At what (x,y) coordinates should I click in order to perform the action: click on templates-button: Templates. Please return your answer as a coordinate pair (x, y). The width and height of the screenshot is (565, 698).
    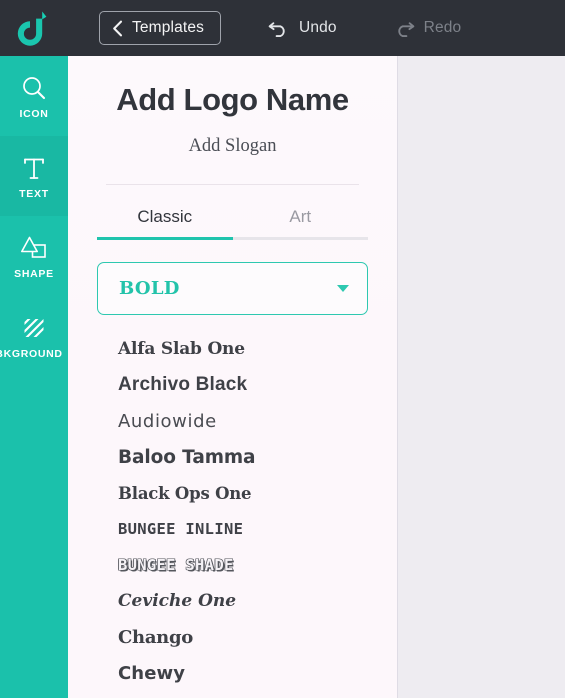
    Looking at the image, I should click on (160, 28).